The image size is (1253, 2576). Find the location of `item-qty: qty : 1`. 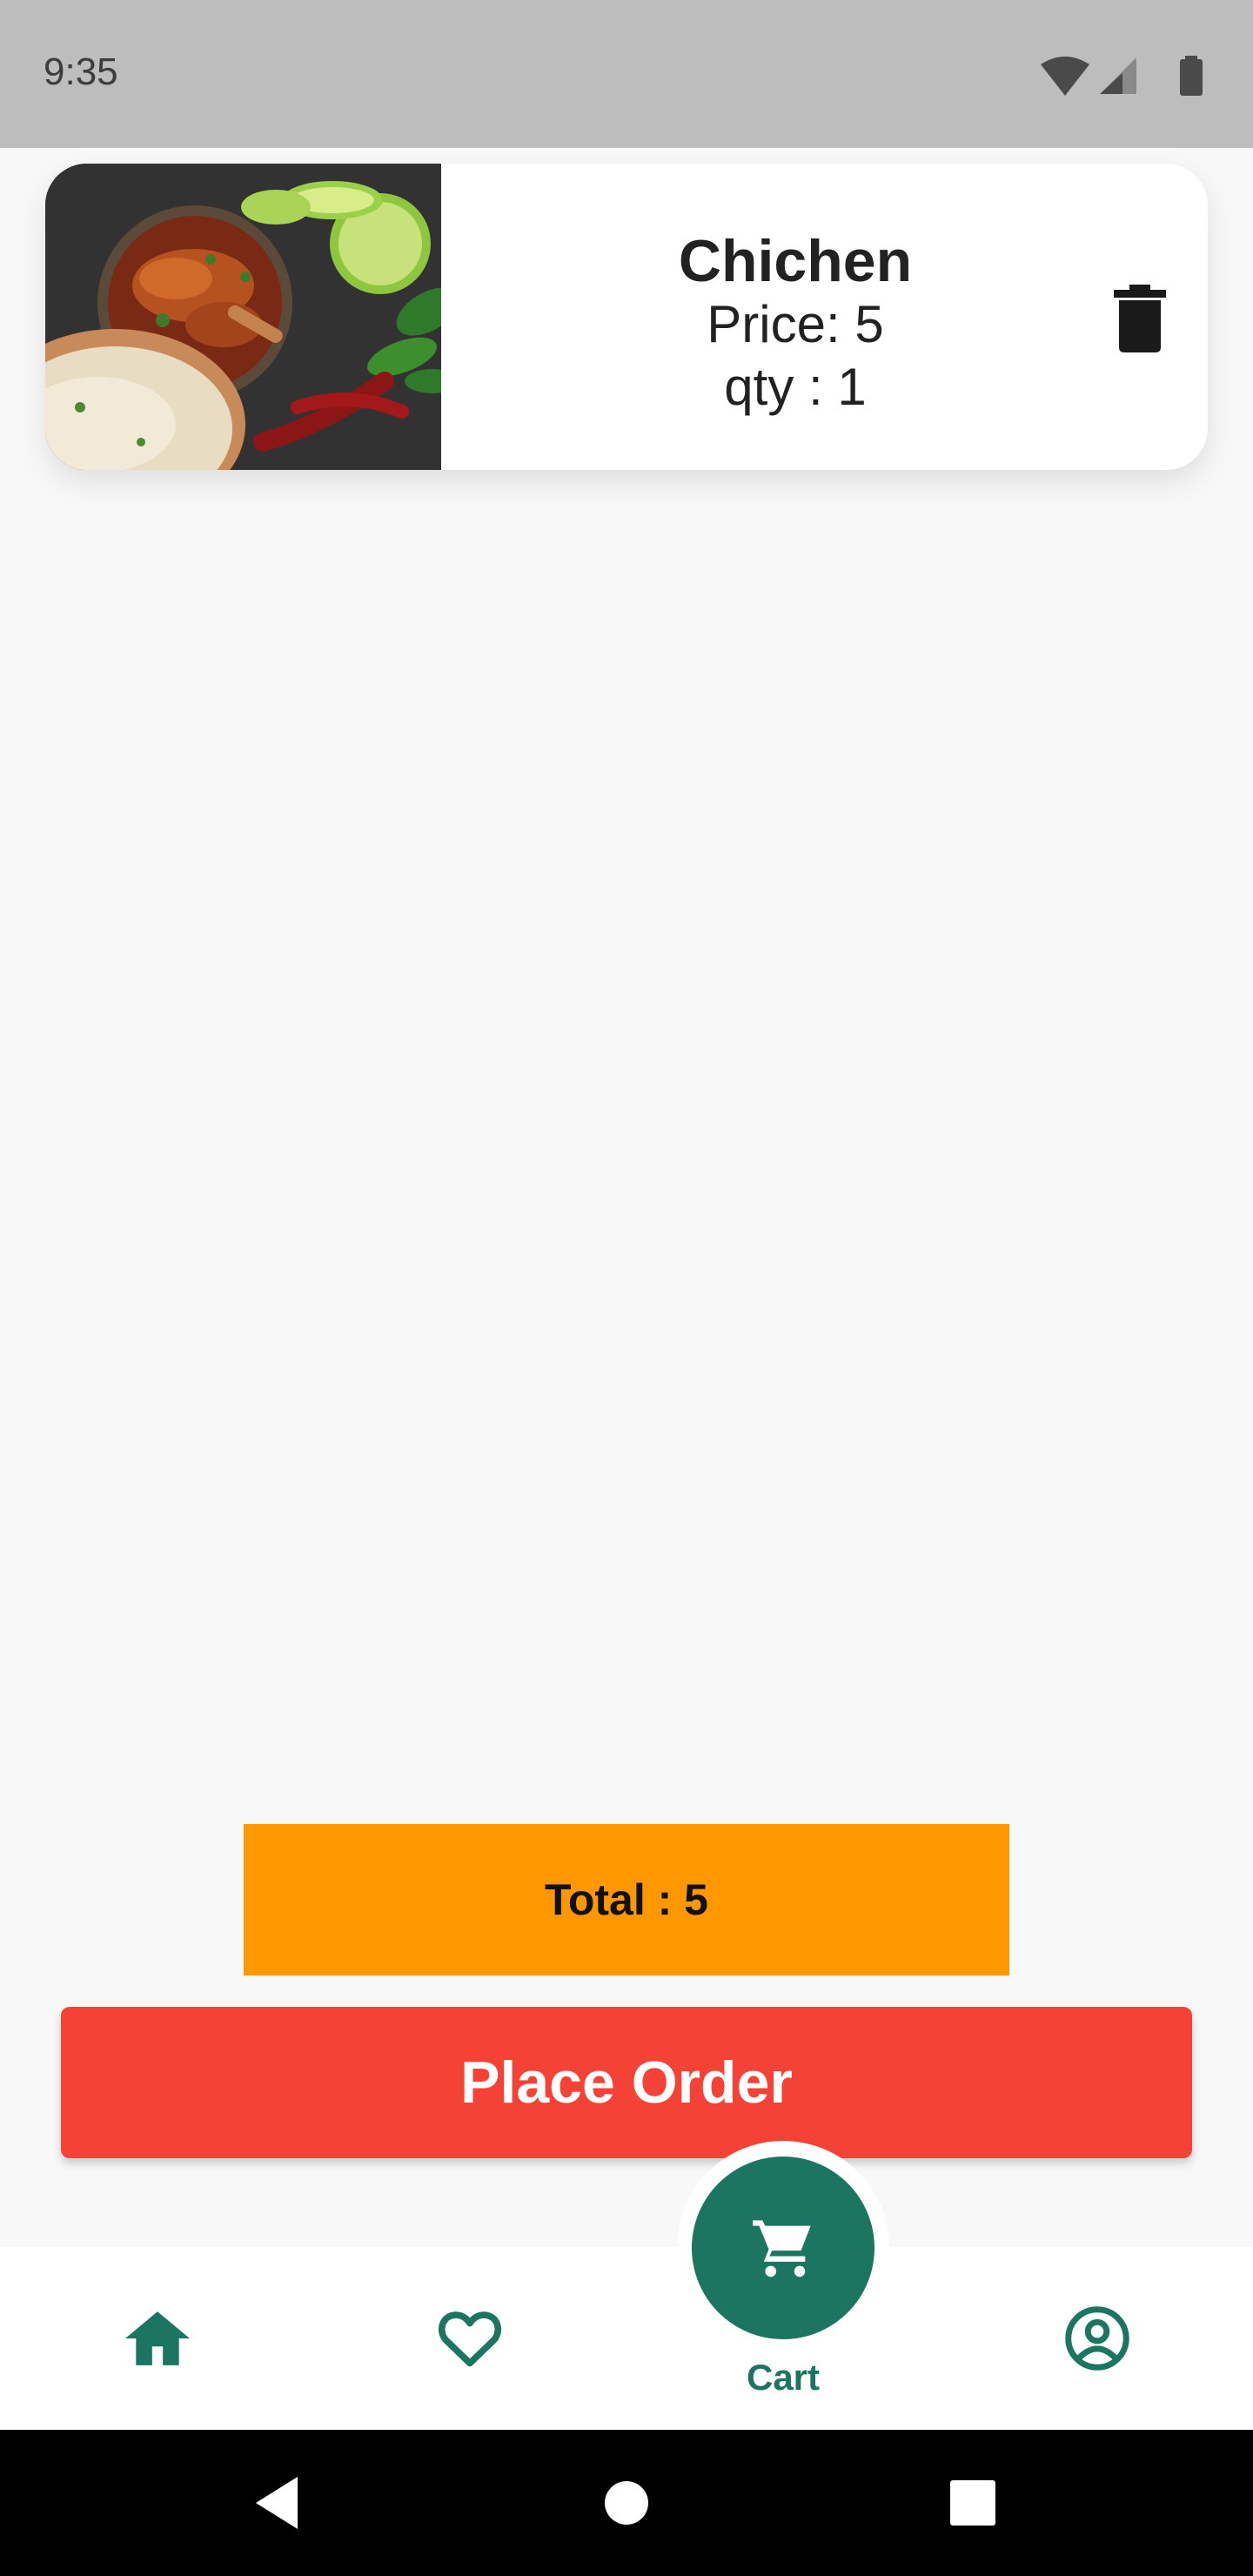

item-qty: qty : 1 is located at coordinates (795, 387).